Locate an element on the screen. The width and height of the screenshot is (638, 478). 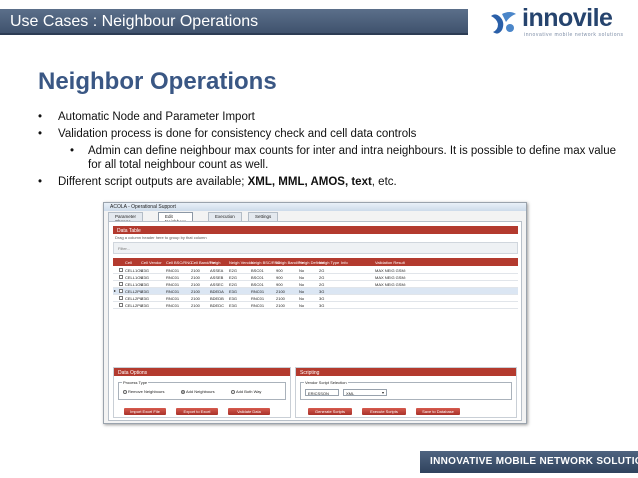
column-header: Validation Result is located at coordinates (390, 262).